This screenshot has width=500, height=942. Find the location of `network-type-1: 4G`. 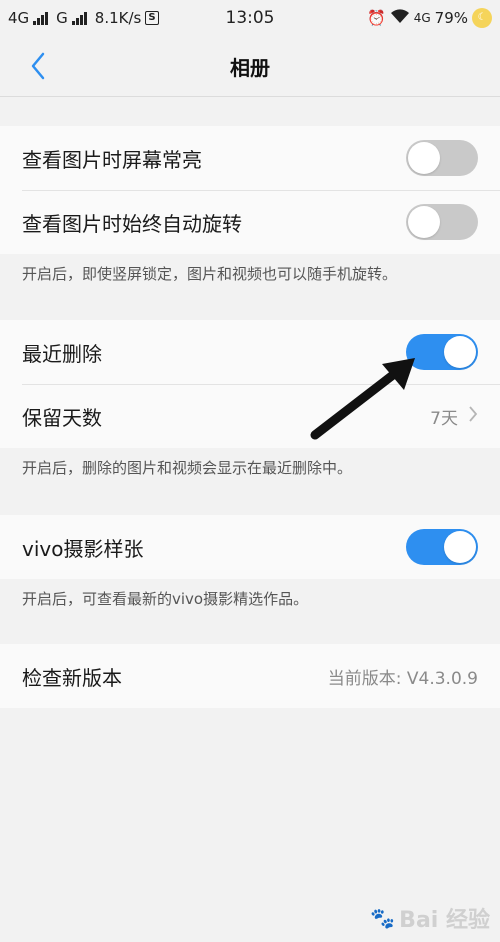

network-type-1: 4G is located at coordinates (19, 18).